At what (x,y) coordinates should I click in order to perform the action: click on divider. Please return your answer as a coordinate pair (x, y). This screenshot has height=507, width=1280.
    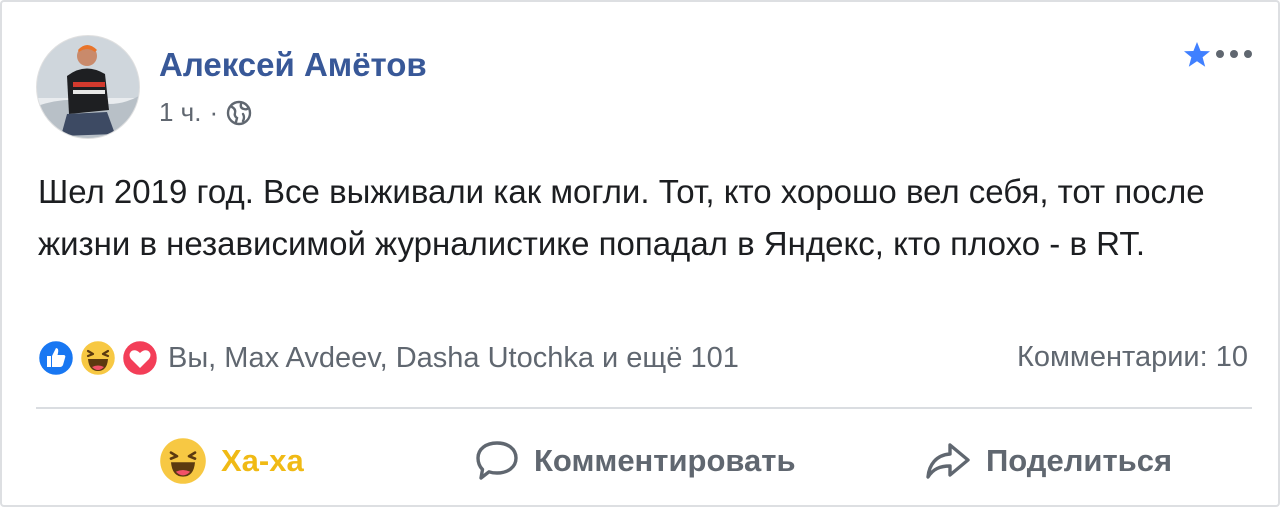
    Looking at the image, I should click on (644, 408).